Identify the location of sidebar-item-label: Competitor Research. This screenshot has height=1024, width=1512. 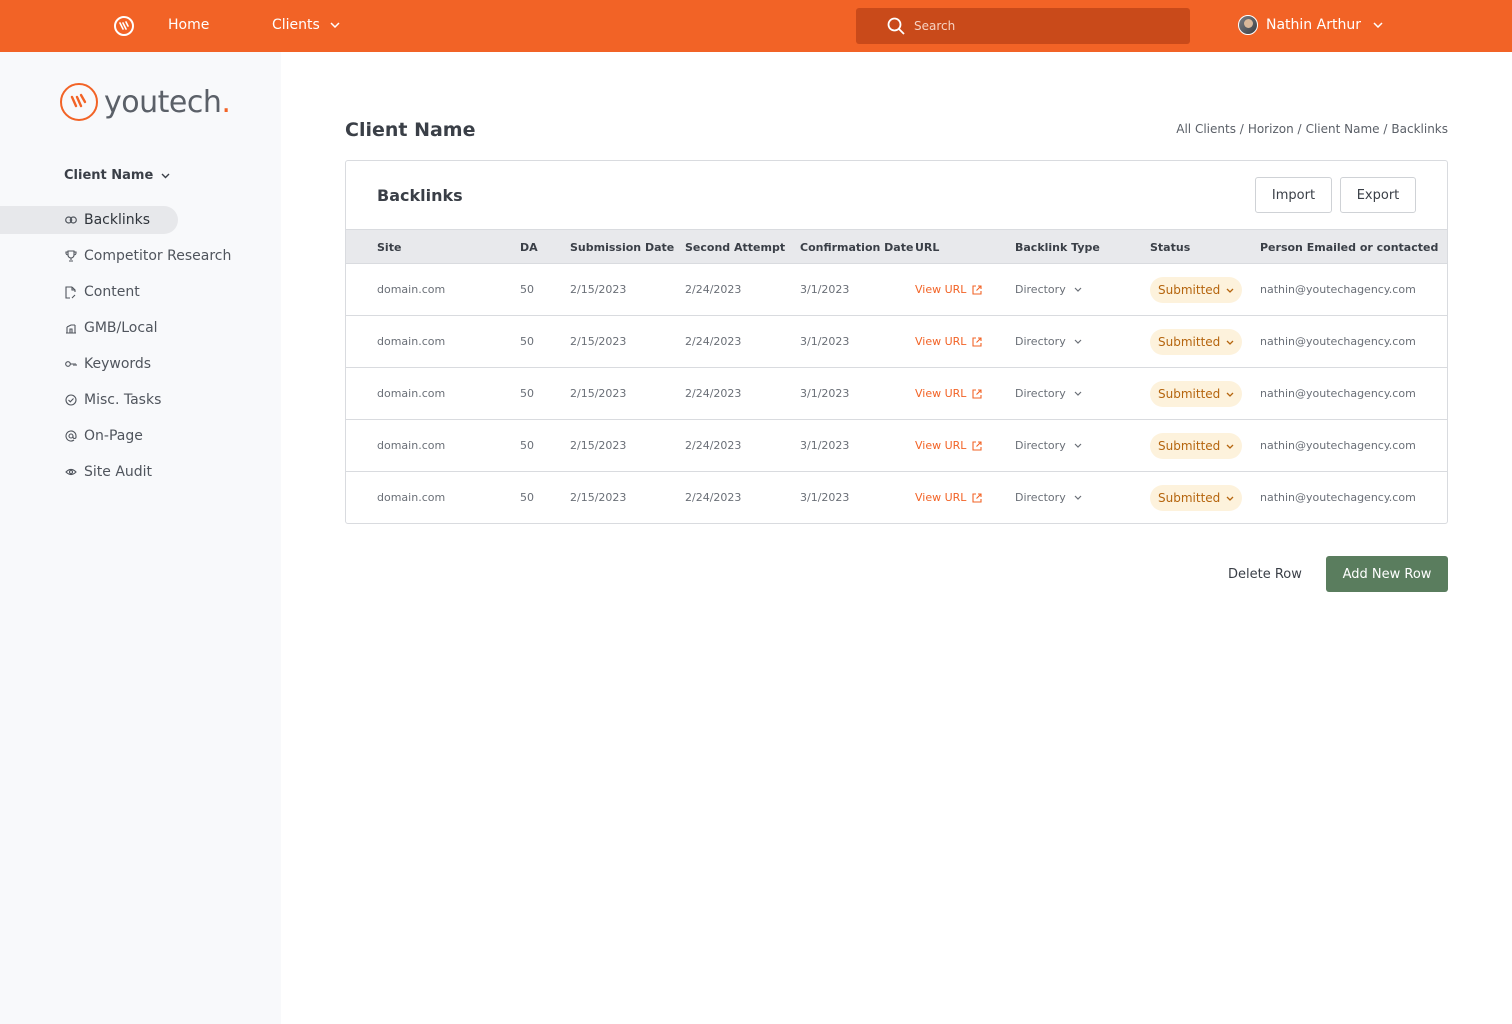
(158, 256).